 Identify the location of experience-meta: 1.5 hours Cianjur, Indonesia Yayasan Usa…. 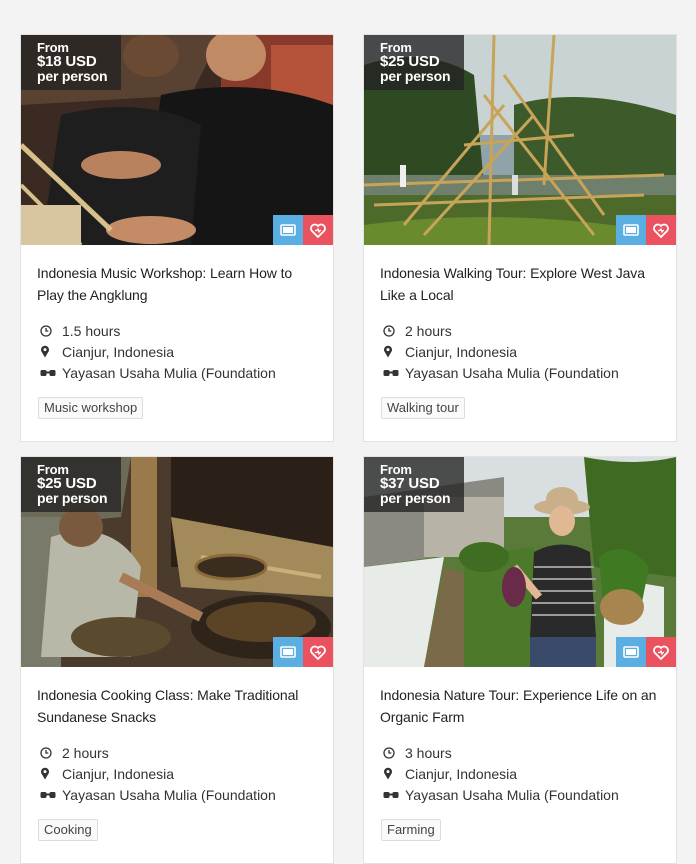
(185, 351).